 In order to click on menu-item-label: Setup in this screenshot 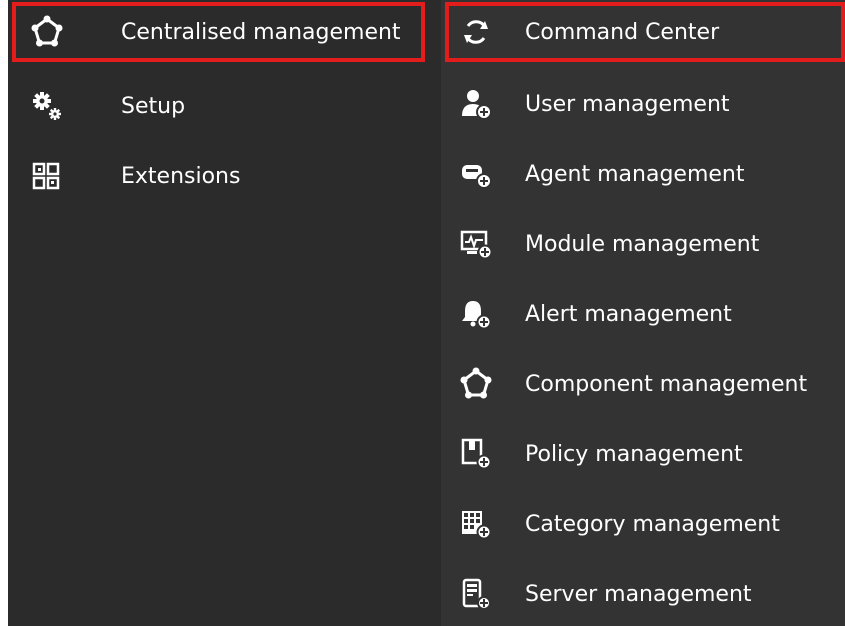, I will do `click(153, 106)`.